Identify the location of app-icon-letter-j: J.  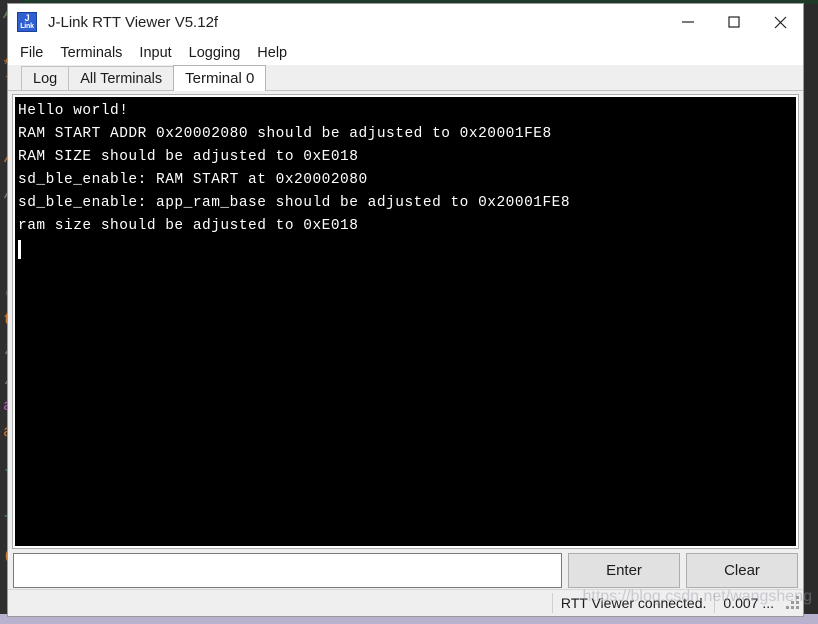
(27, 18).